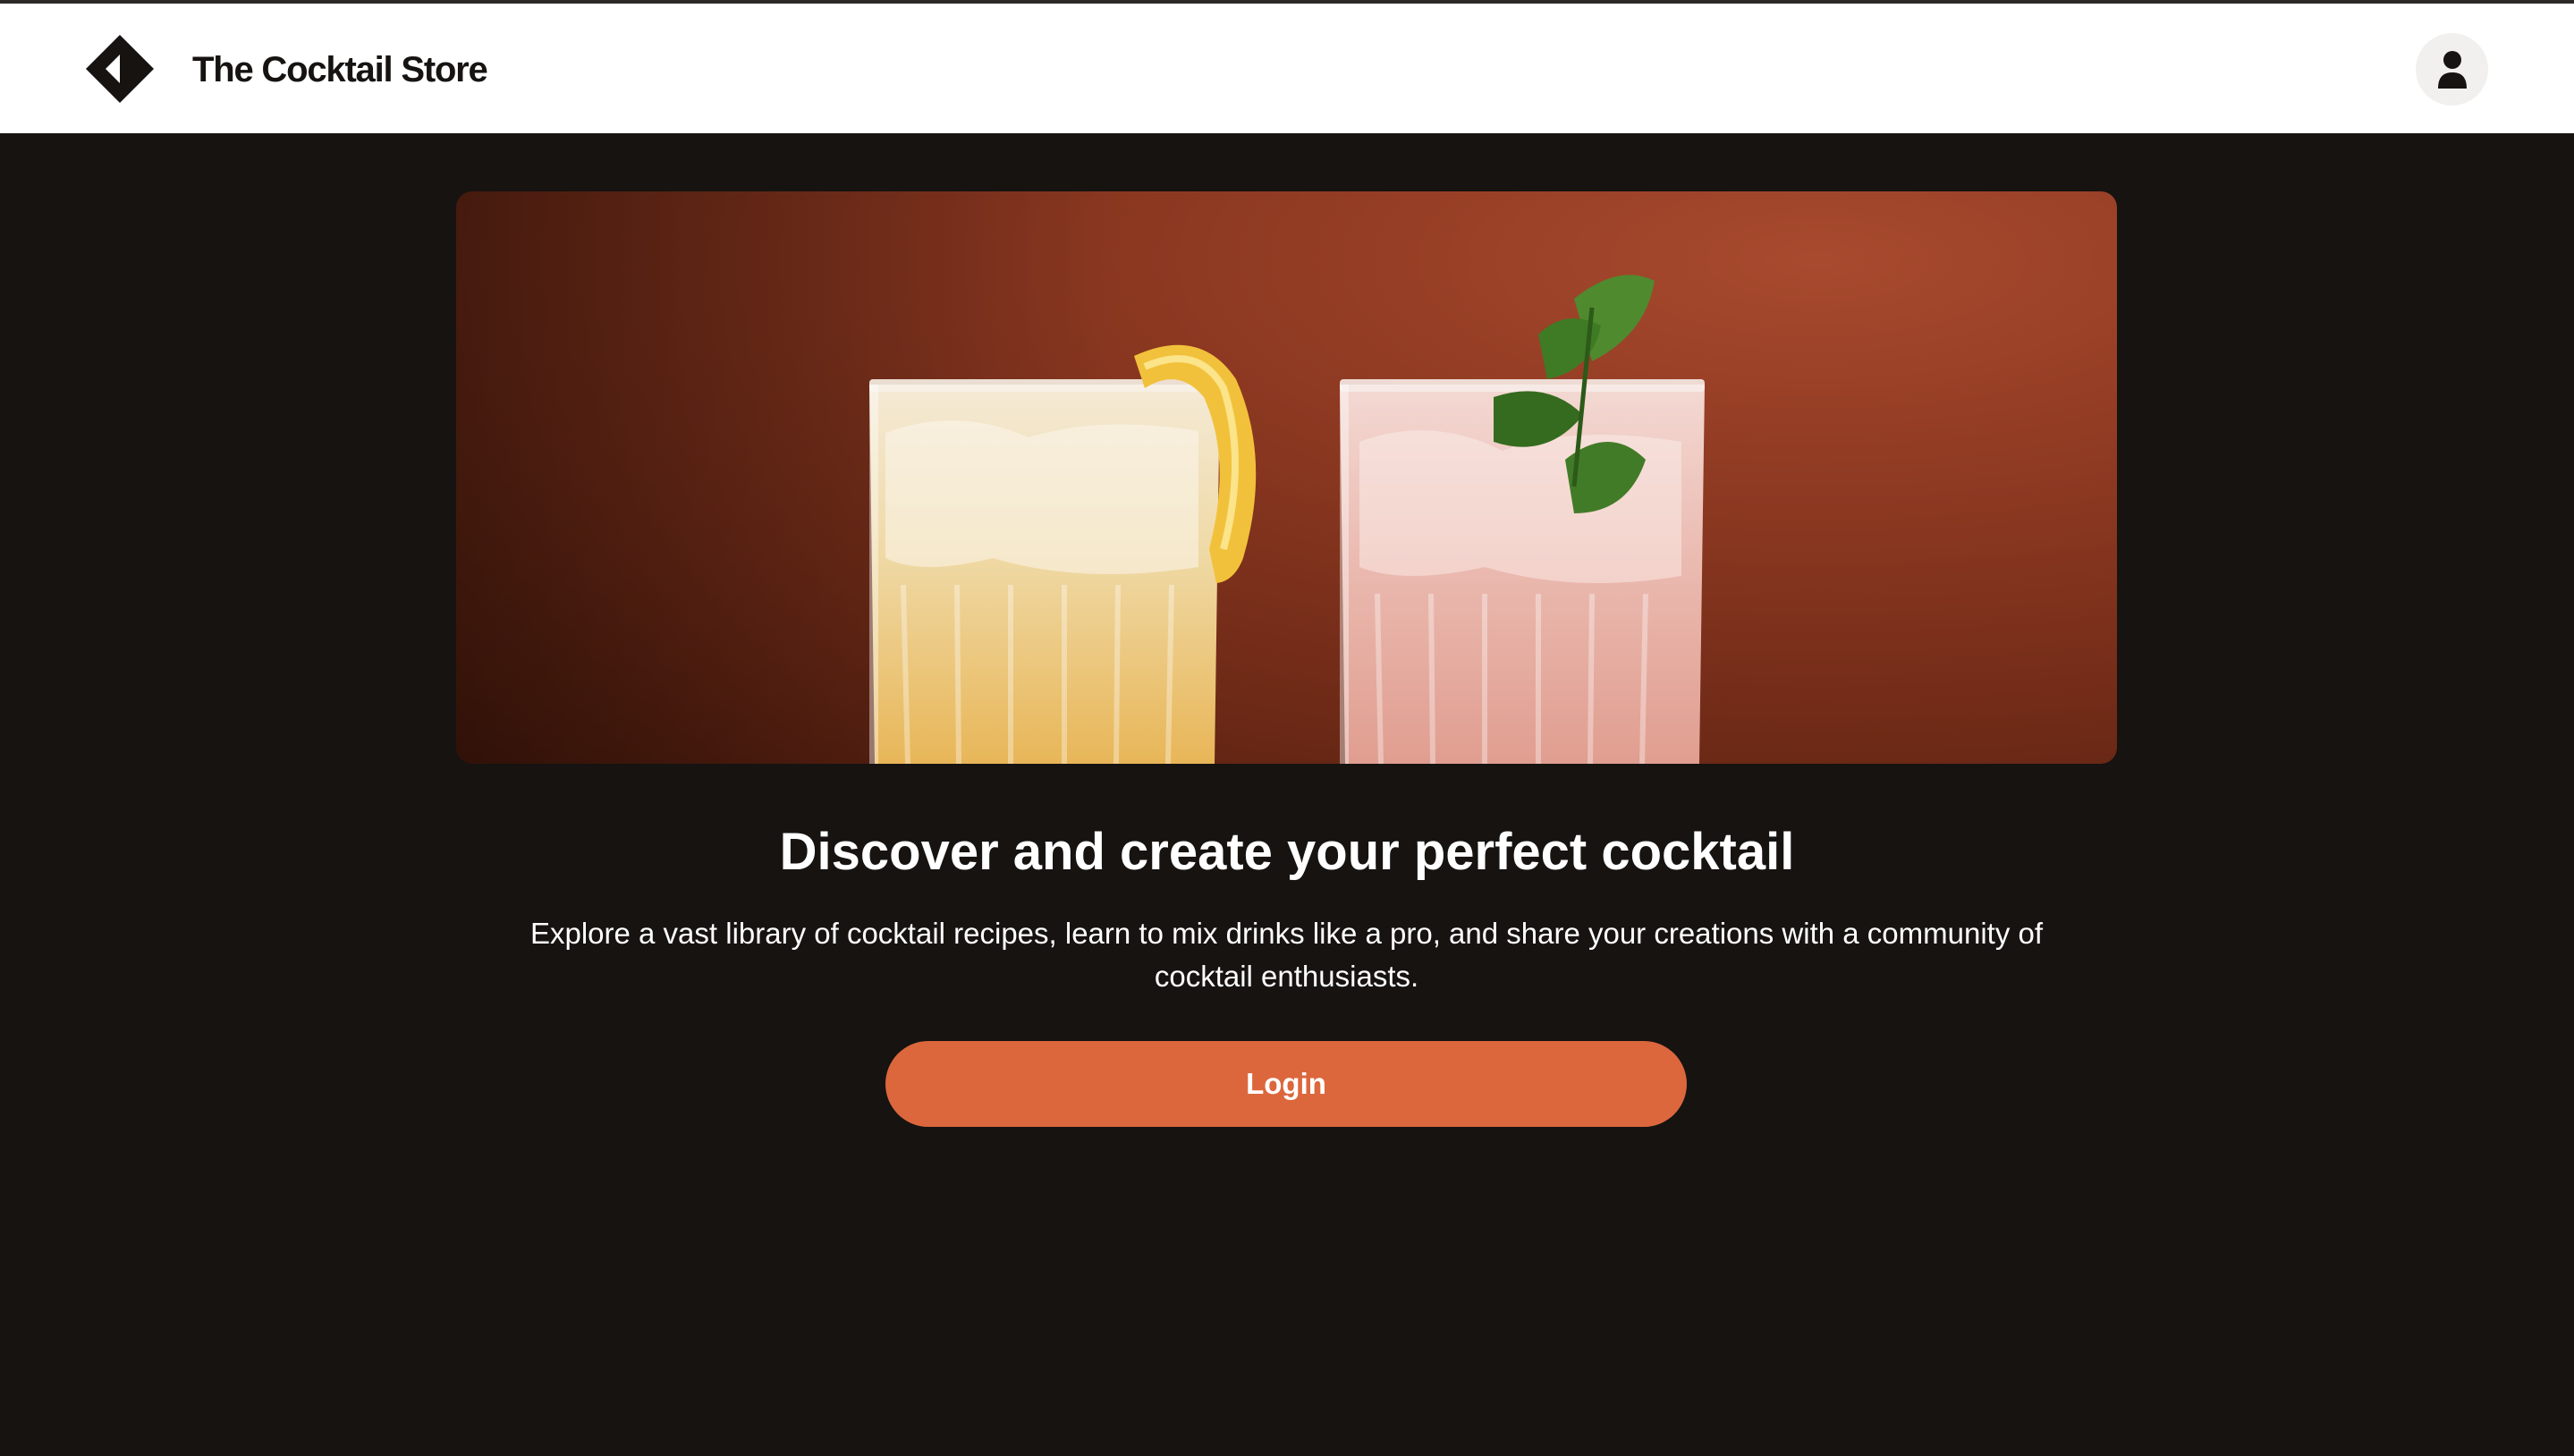 The height and width of the screenshot is (1456, 2574). What do you see at coordinates (1286, 1084) in the screenshot?
I see `login-button: Login` at bounding box center [1286, 1084].